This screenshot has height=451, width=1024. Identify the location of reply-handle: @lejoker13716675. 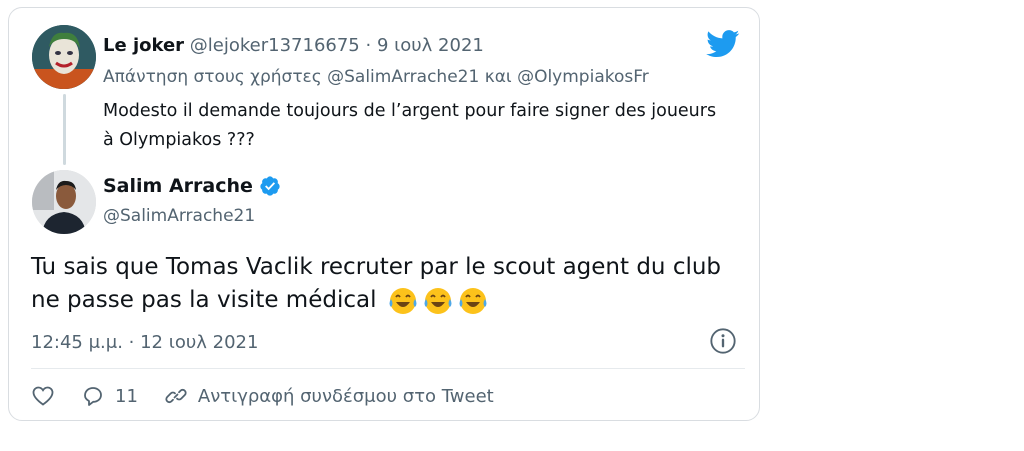
(275, 45).